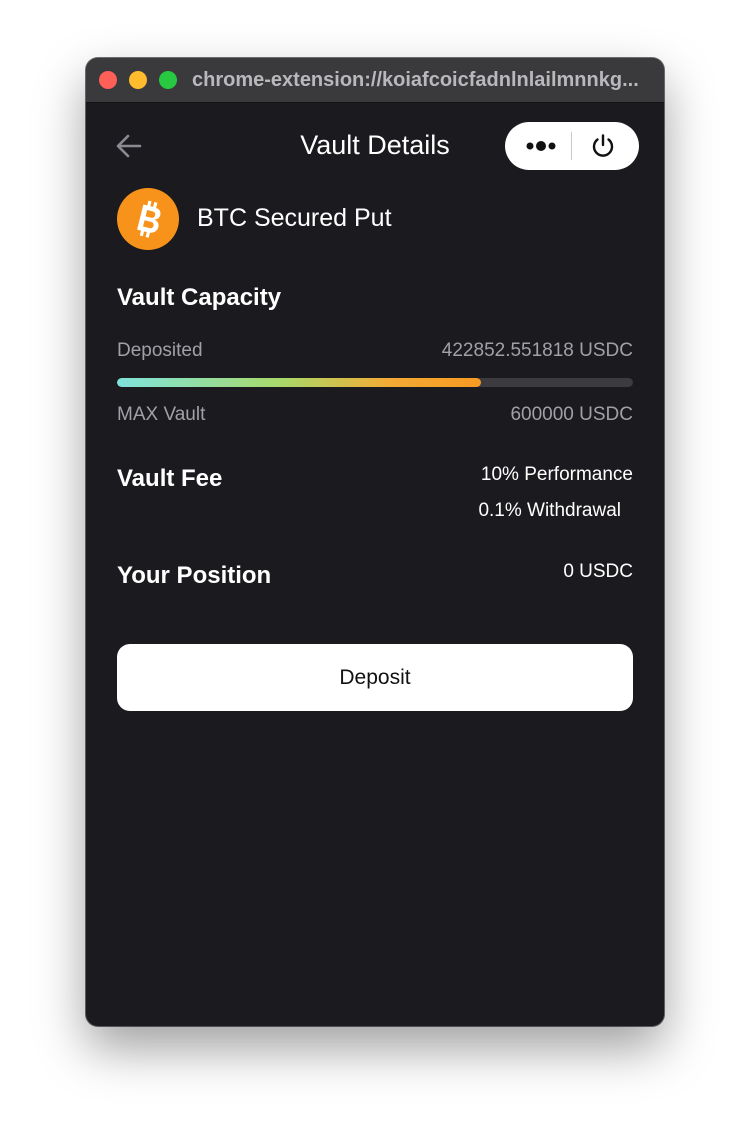  What do you see at coordinates (138, 80) in the screenshot?
I see `minimize-window-button` at bounding box center [138, 80].